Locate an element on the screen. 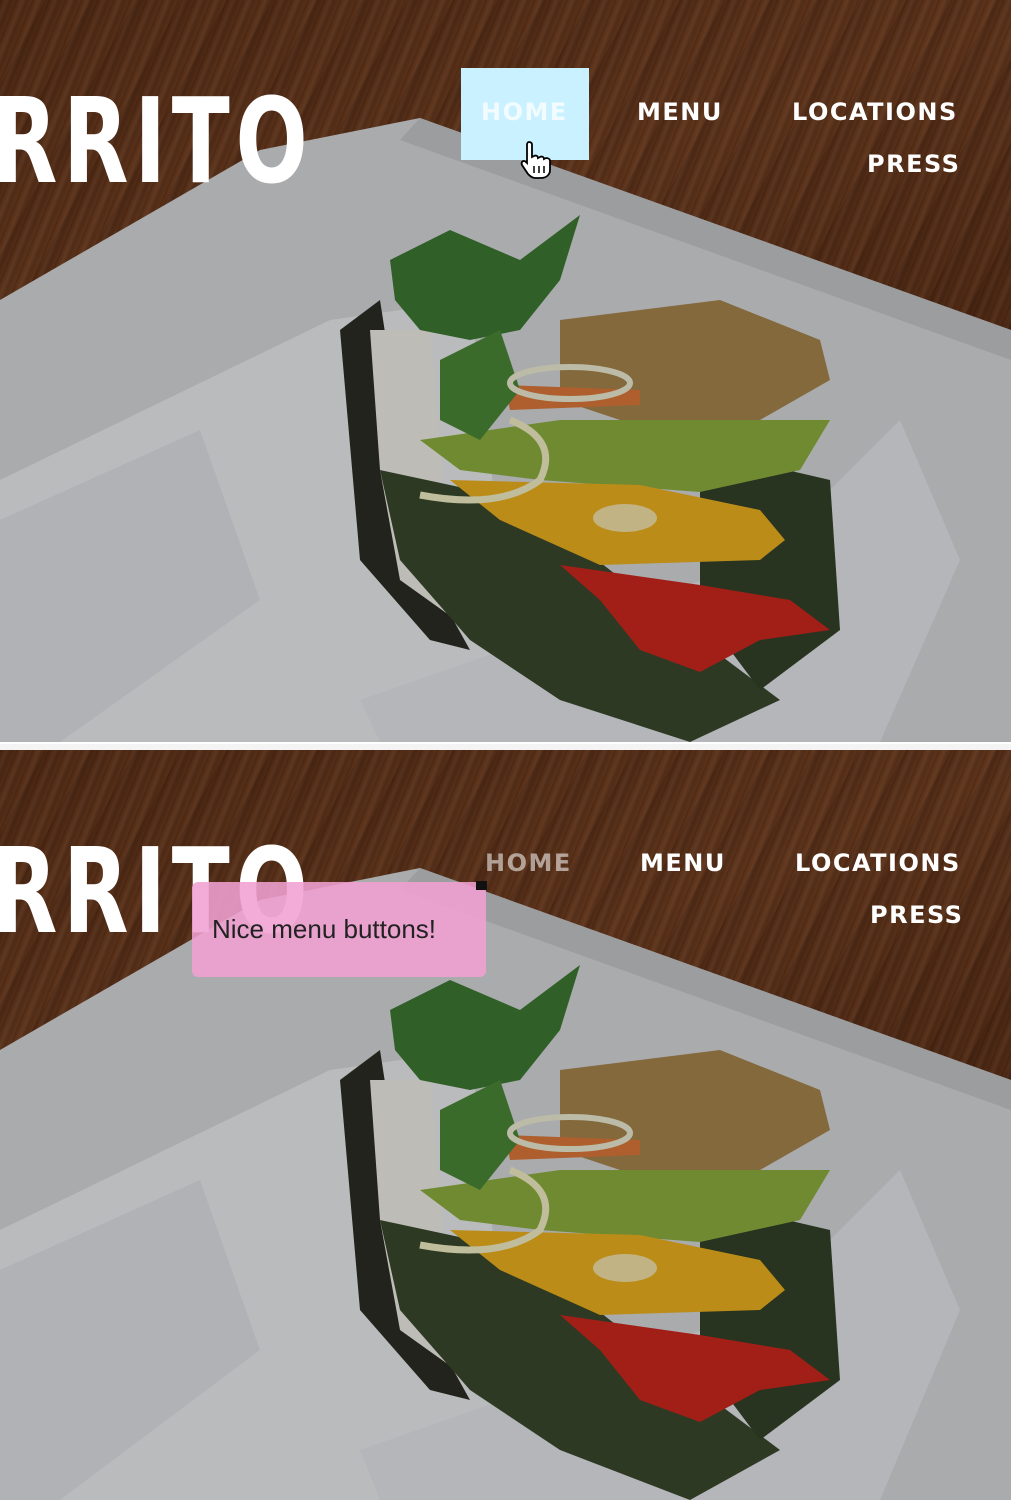 The height and width of the screenshot is (1500, 1011). nav-home: HOME is located at coordinates (528, 863).